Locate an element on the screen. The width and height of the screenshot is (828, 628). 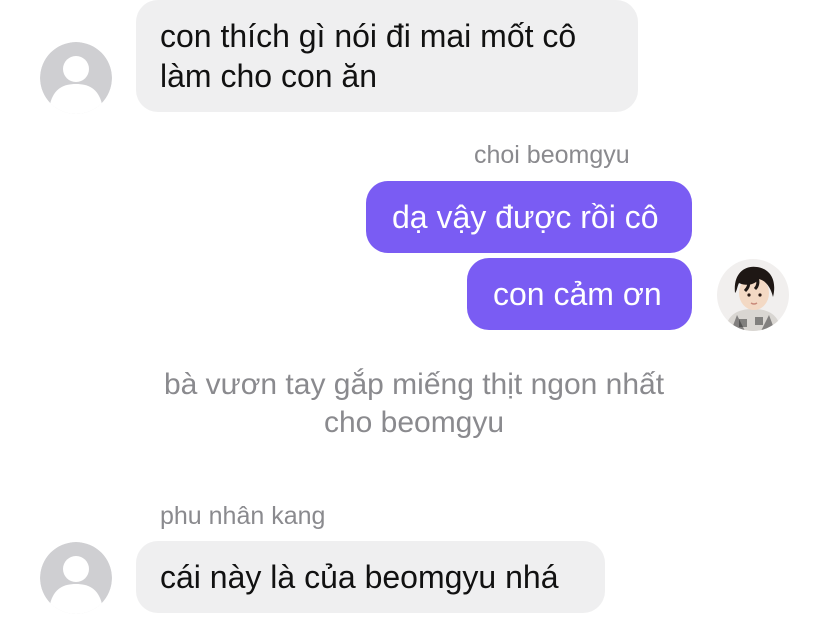
message-text: con cảm ơn is located at coordinates (577, 294).